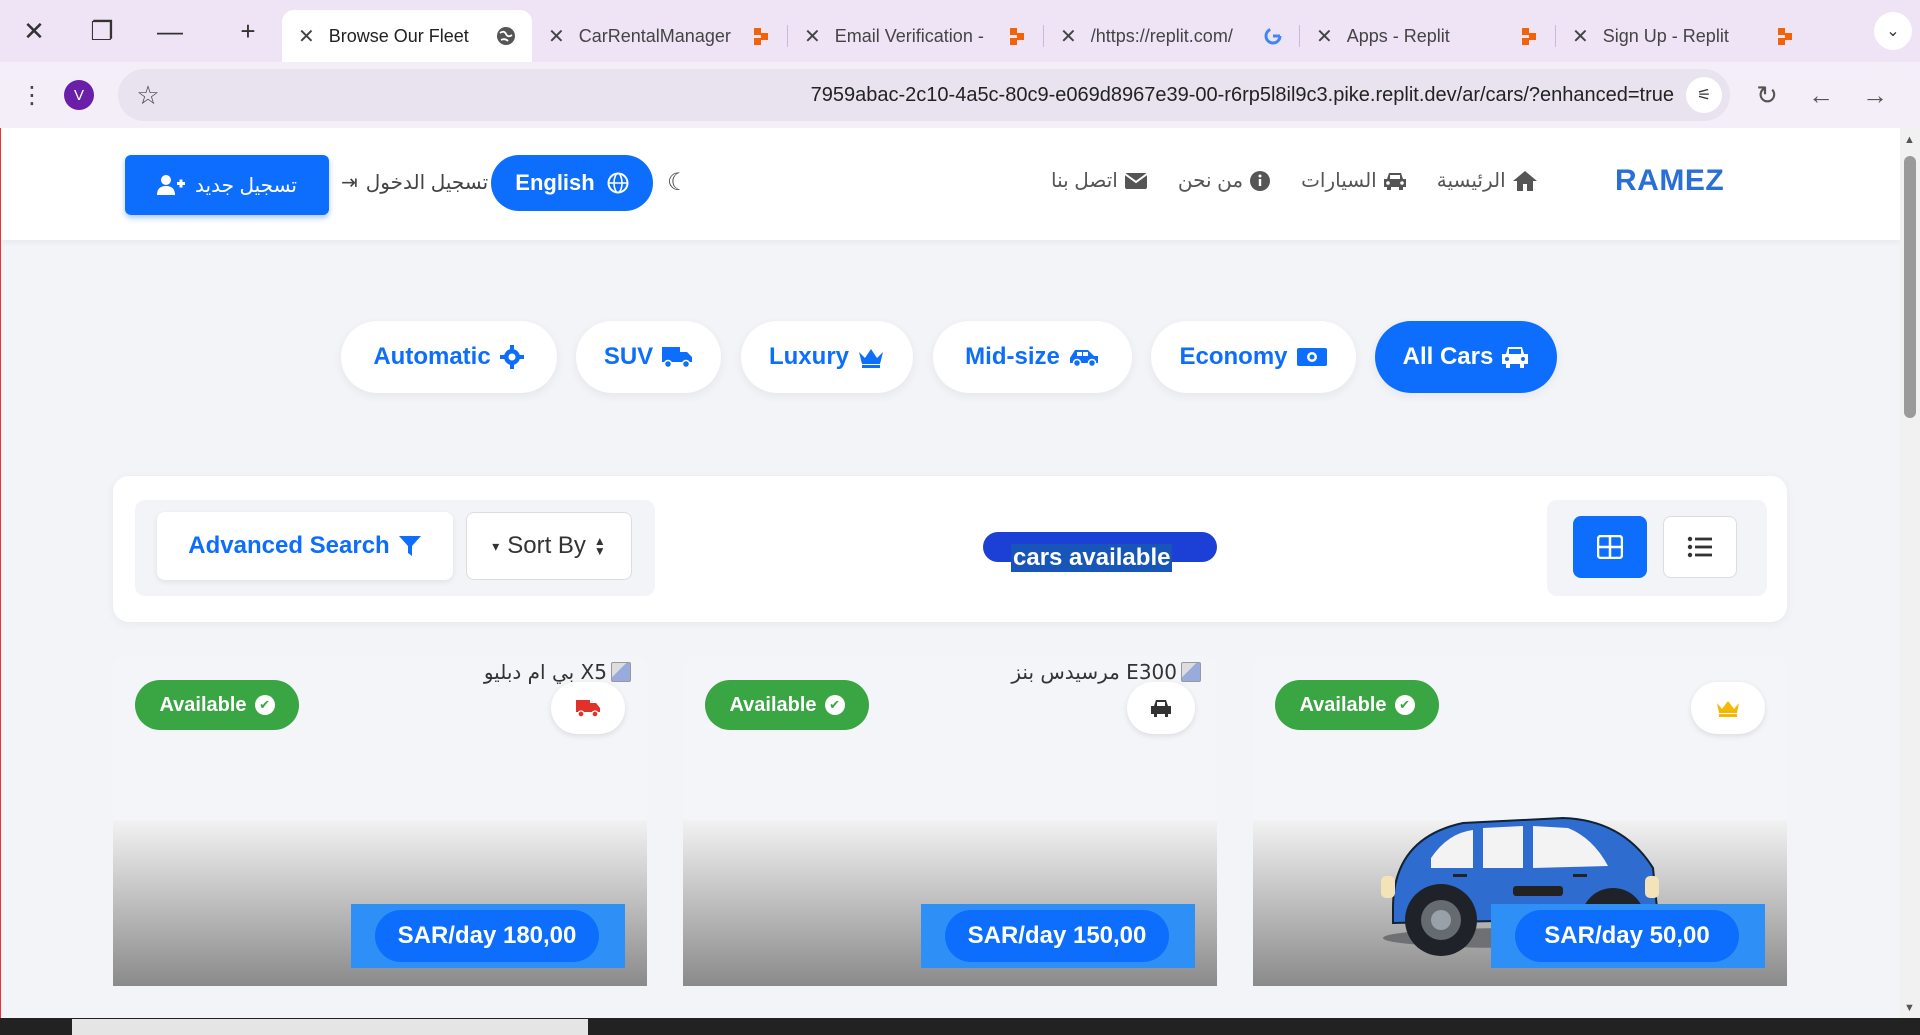 The image size is (1920, 1035). What do you see at coordinates (808, 356) in the screenshot?
I see `category-label: Luxury` at bounding box center [808, 356].